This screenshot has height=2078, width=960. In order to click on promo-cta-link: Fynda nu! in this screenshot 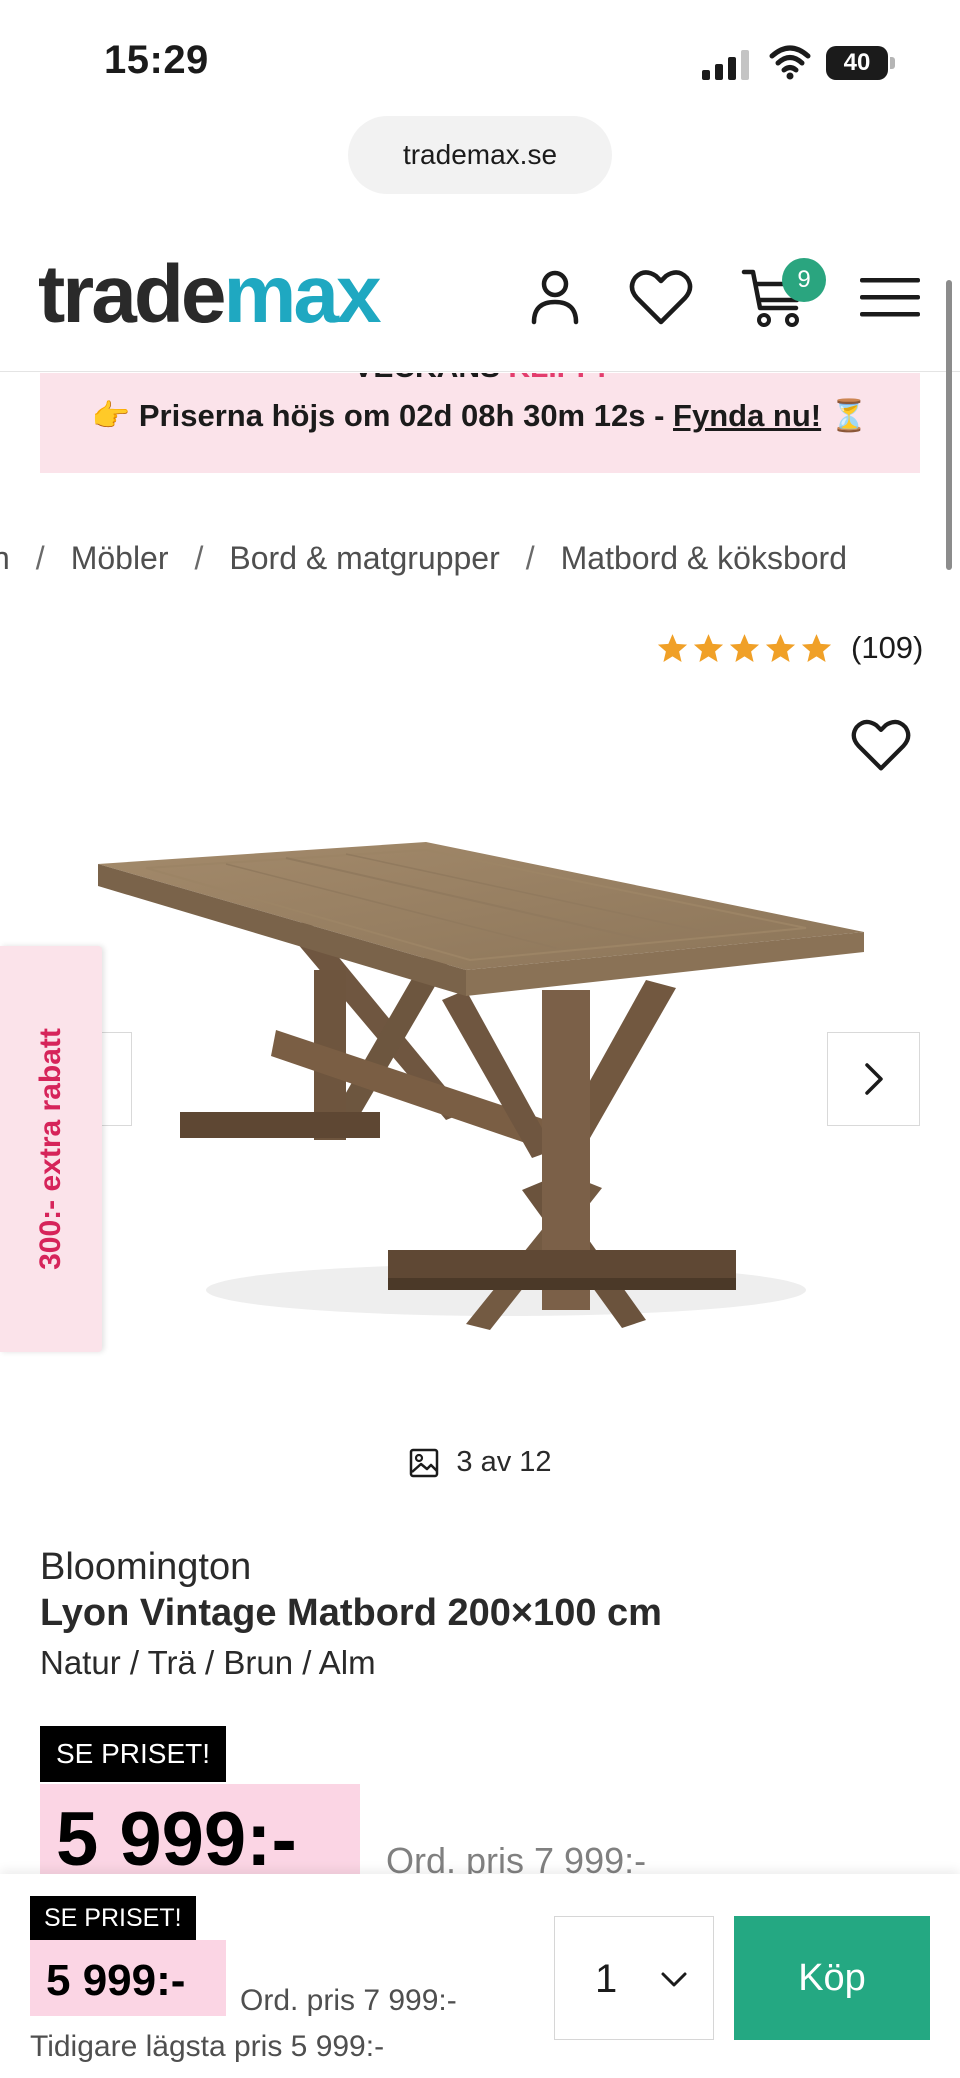, I will do `click(747, 415)`.